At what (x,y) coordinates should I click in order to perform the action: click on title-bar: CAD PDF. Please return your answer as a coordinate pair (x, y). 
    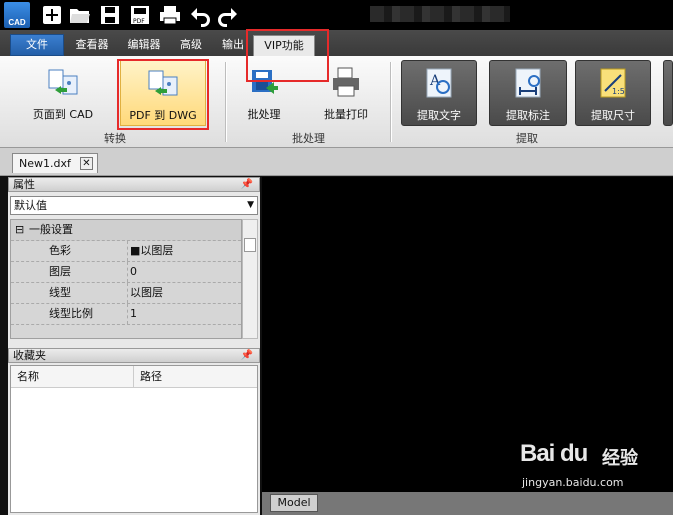
    Looking at the image, I should click on (336, 15).